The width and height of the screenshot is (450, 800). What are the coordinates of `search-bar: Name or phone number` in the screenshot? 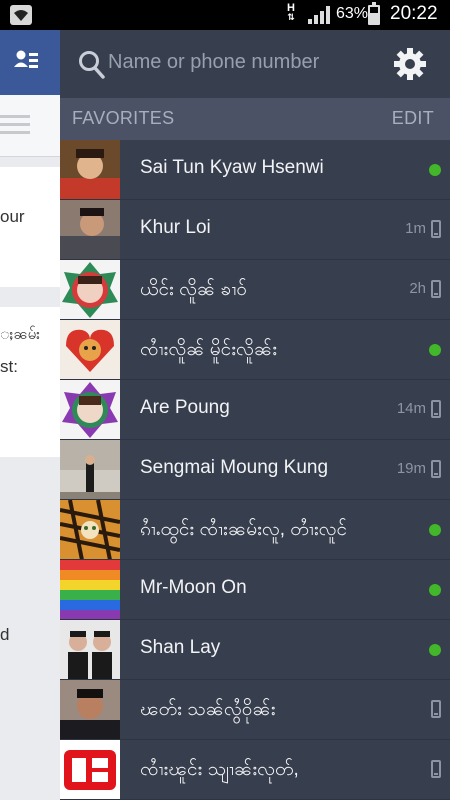 It's located at (255, 64).